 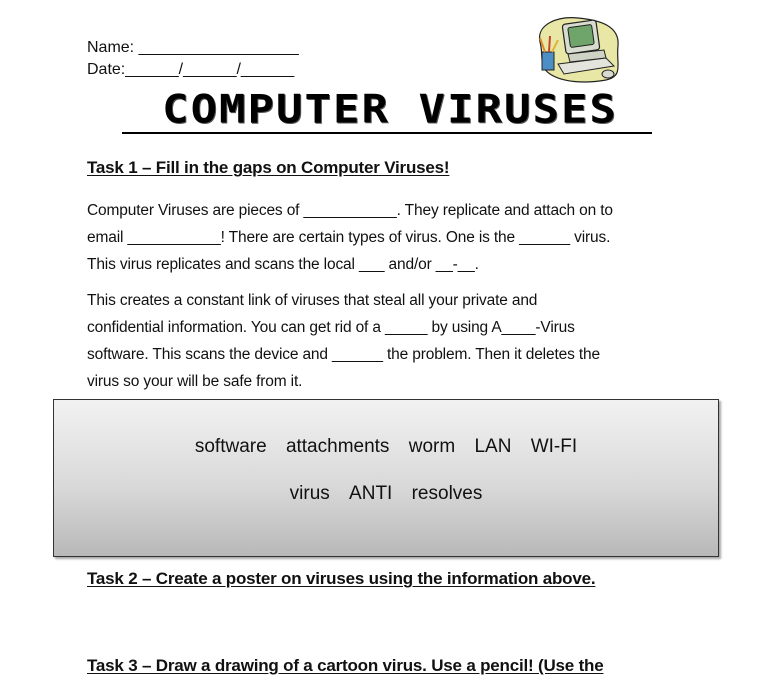 What do you see at coordinates (390, 109) in the screenshot?
I see `page-title: COMPUTER VIRUSES` at bounding box center [390, 109].